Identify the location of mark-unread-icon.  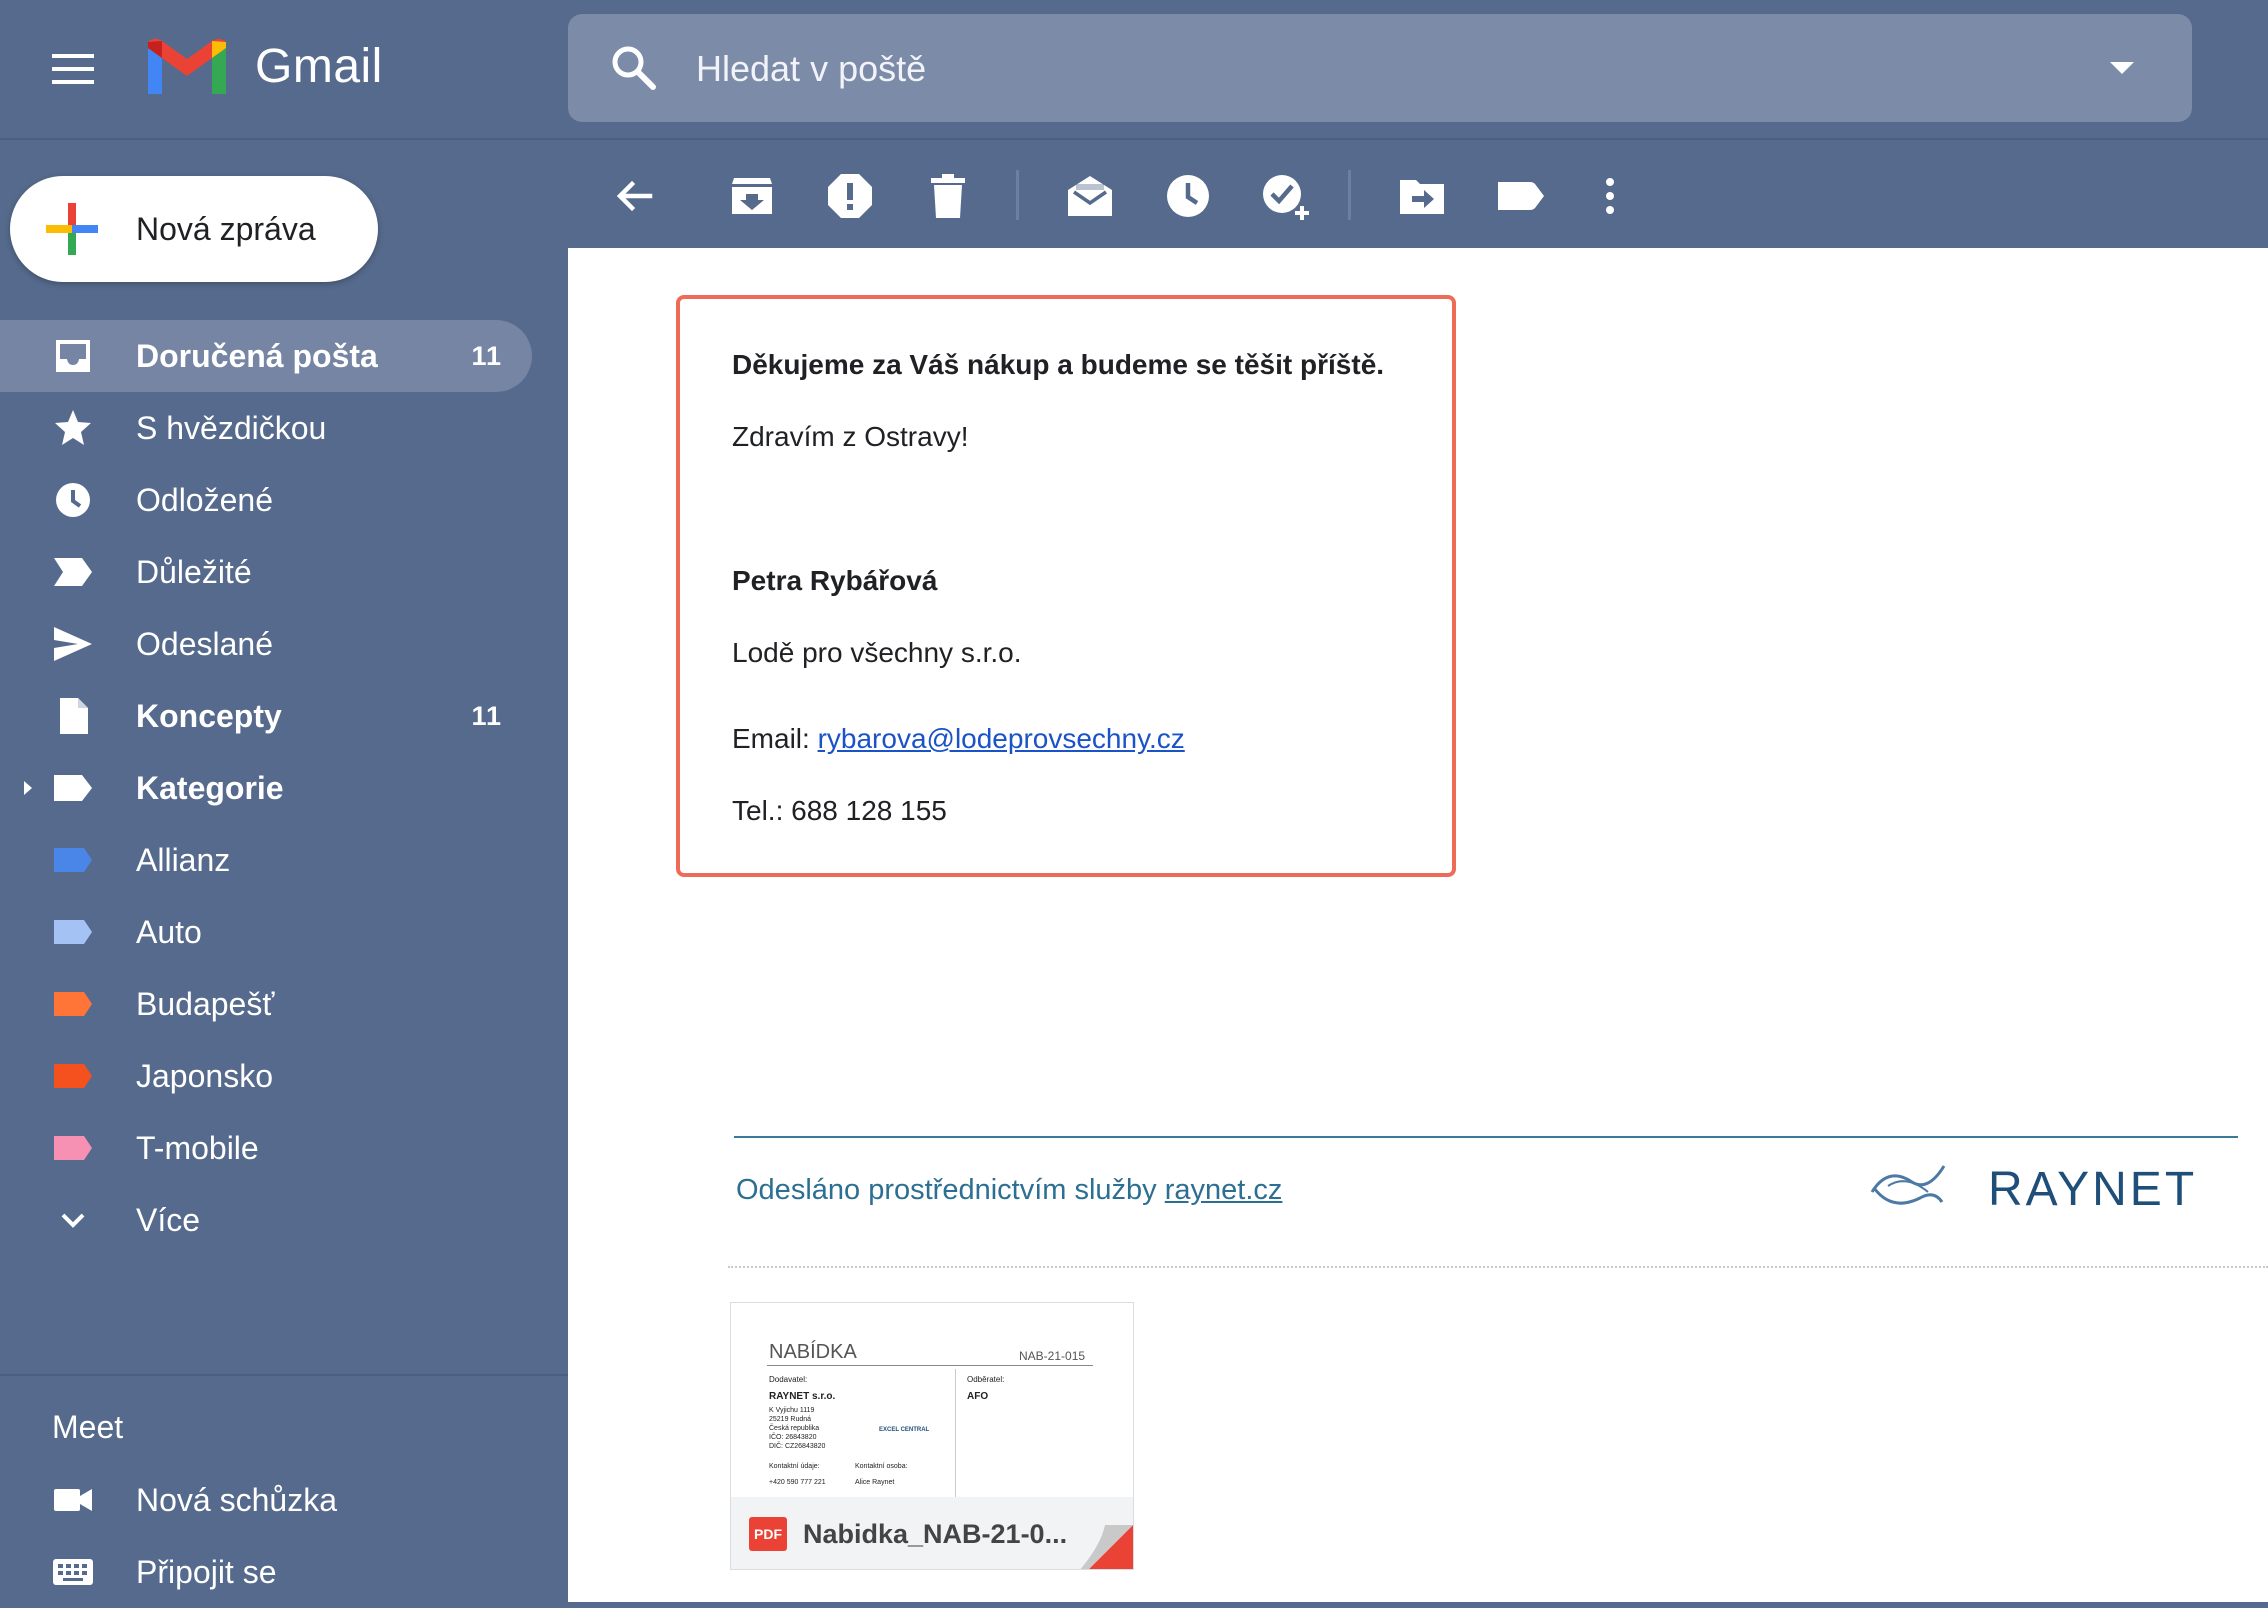
(1090, 196).